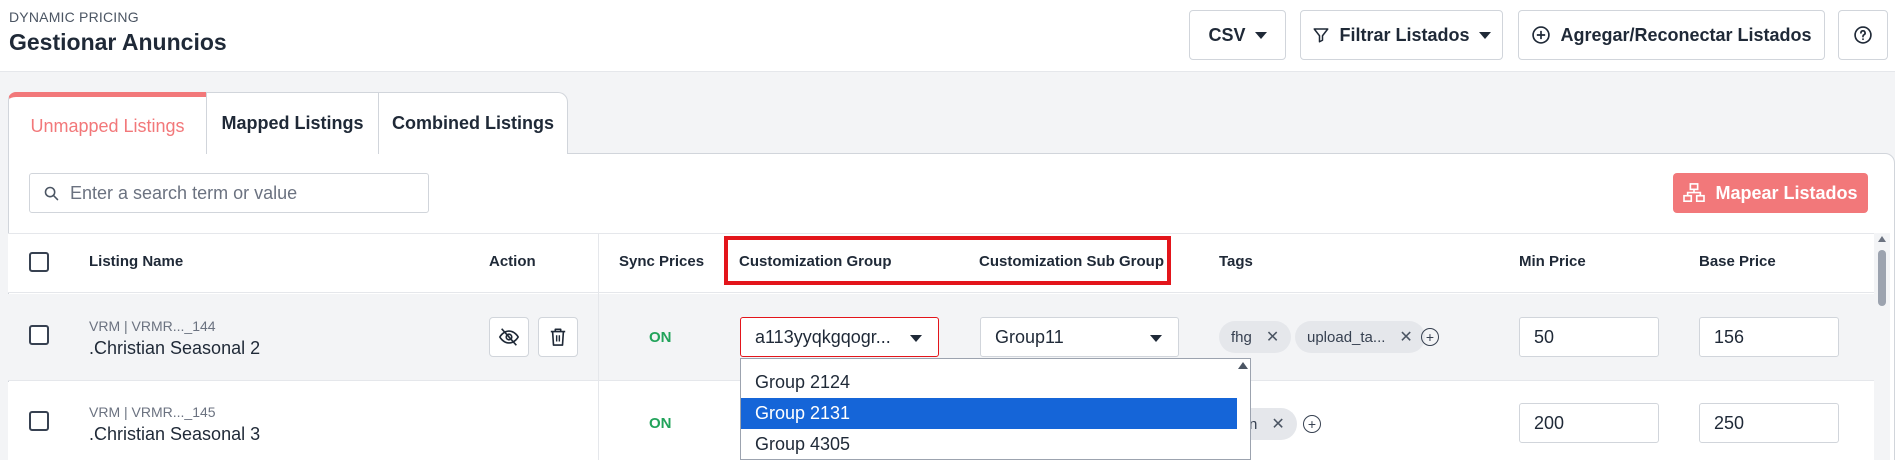  What do you see at coordinates (1544, 336) in the screenshot?
I see `min-price-value: 50` at bounding box center [1544, 336].